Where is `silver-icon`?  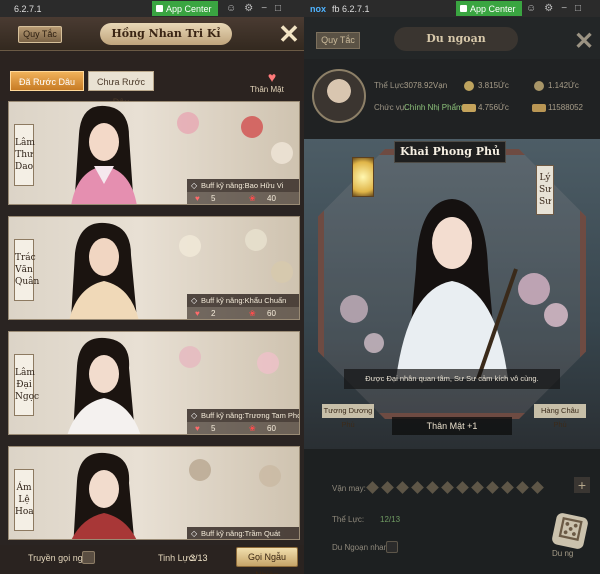
silver-icon is located at coordinates (539, 86).